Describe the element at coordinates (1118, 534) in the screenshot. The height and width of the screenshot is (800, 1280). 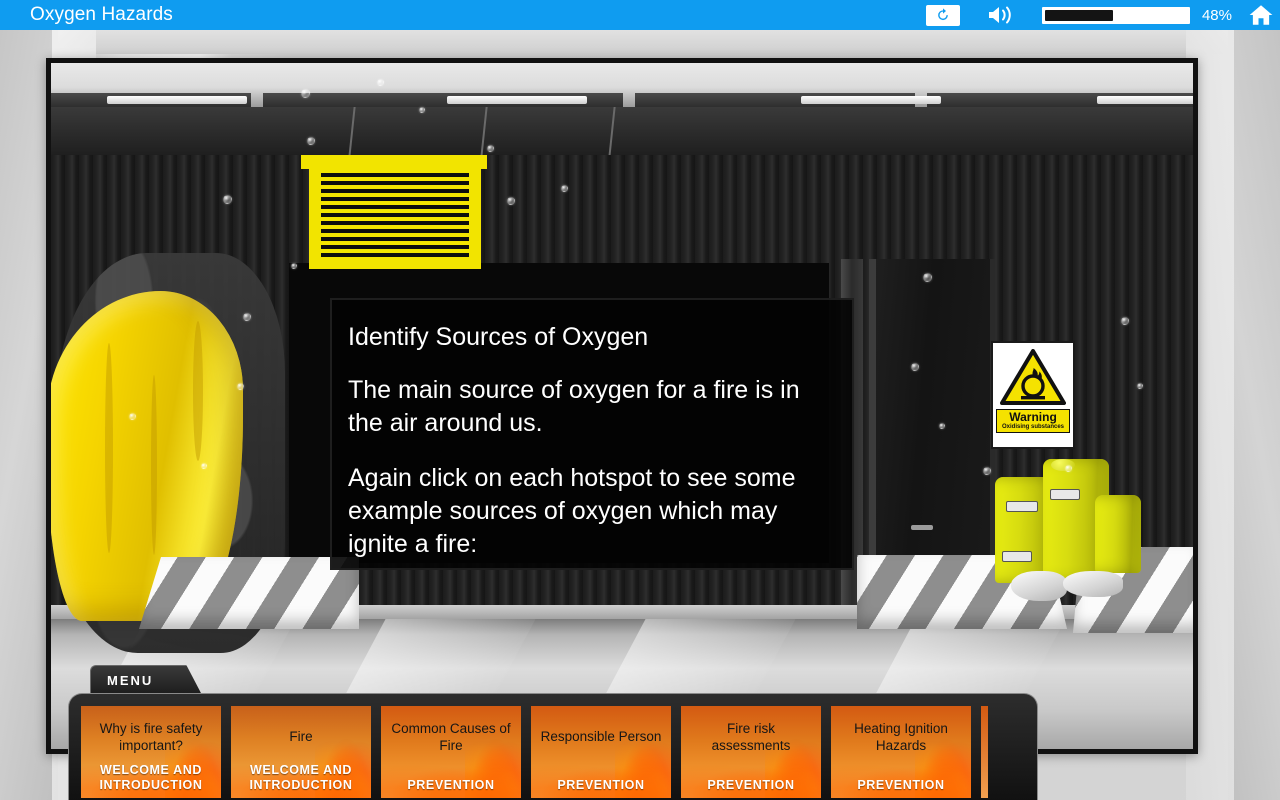
I see `yellow-chemical-drum` at that location.